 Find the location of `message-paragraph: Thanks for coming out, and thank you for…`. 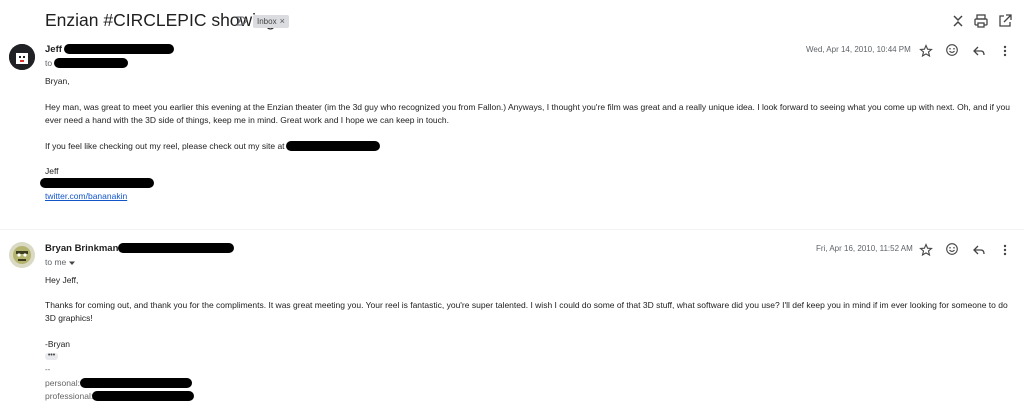

message-paragraph: Thanks for coming out, and thank you for… is located at coordinates (526, 311).